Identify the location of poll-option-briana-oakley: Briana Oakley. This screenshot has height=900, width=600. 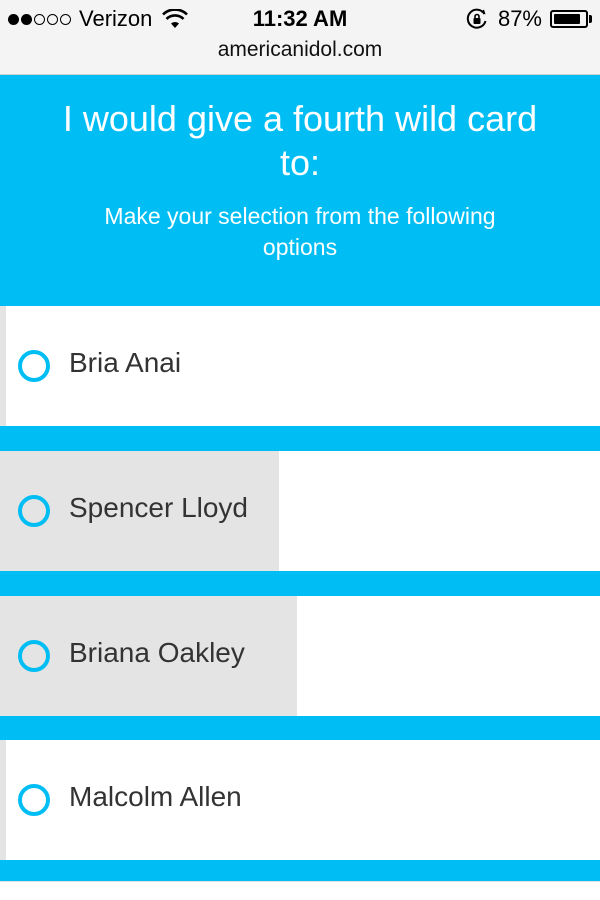
(300, 656).